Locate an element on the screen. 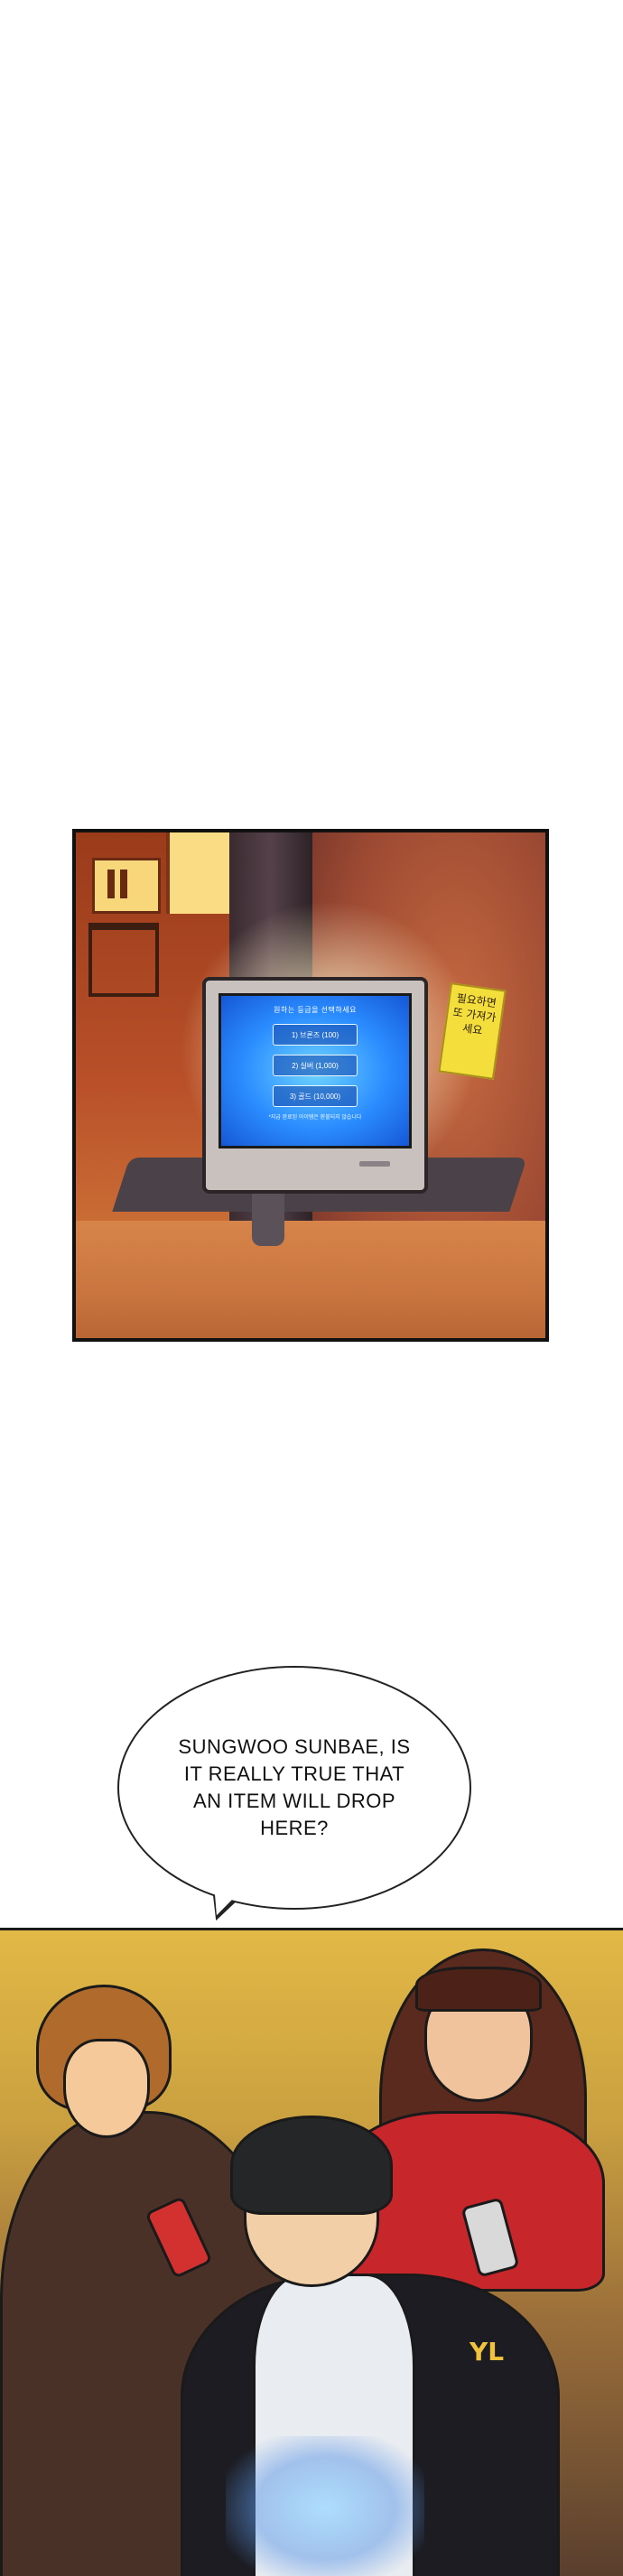 The image size is (623, 2576). boy-face is located at coordinates (106, 2088).